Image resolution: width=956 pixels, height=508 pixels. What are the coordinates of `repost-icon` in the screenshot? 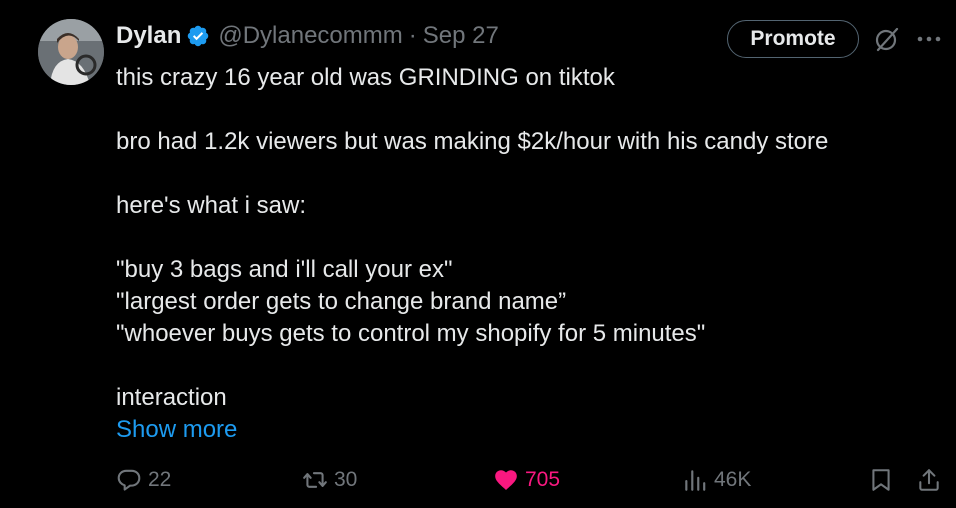 It's located at (315, 480).